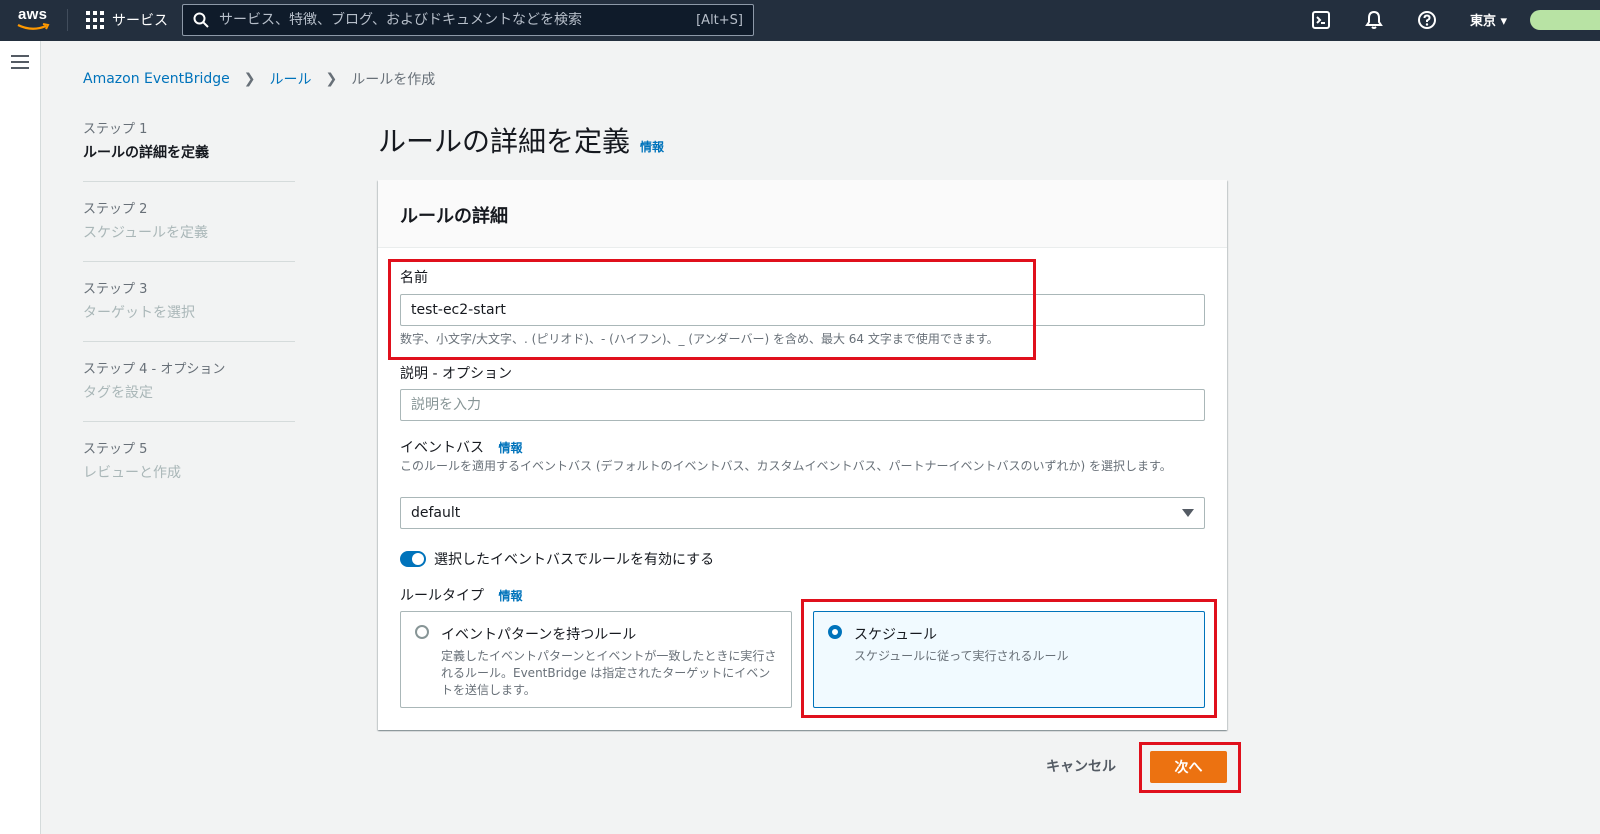 The image size is (1600, 834). I want to click on step-2: ステップ 2 スケジュールを定義, so click(189, 230).